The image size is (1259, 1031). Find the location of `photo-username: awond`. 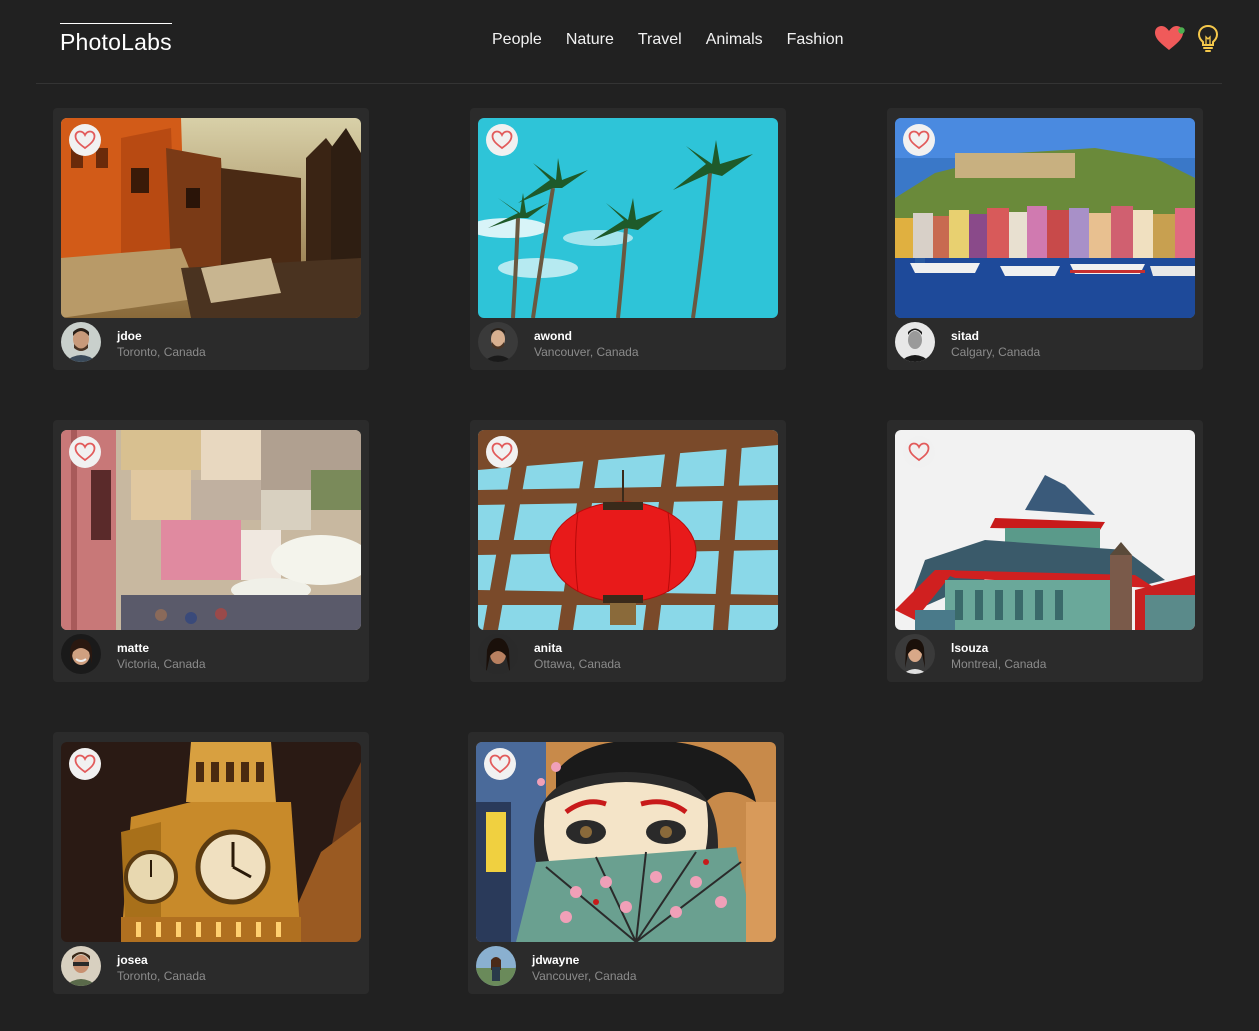

photo-username: awond is located at coordinates (553, 336).